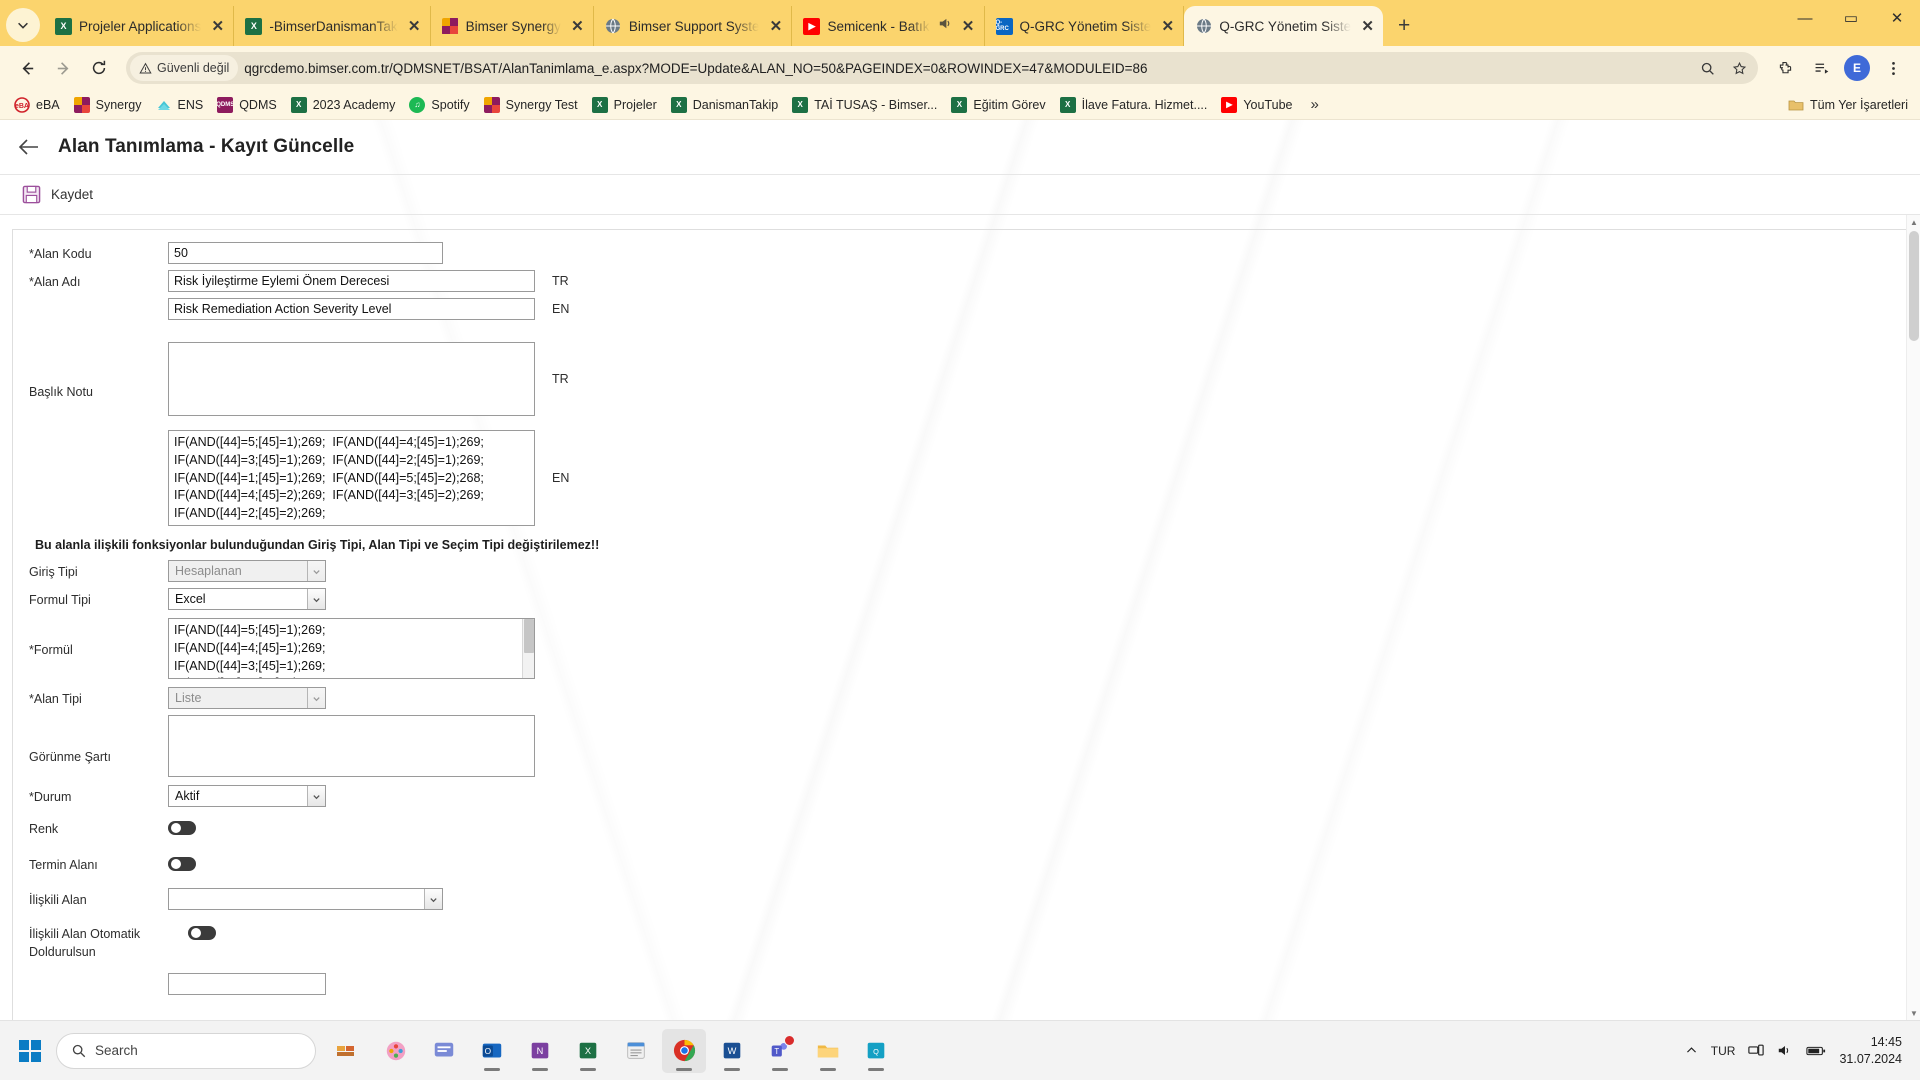 This screenshot has width=1920, height=1080. I want to click on browser-tab: Bimser Synergy ✕, so click(512, 26).